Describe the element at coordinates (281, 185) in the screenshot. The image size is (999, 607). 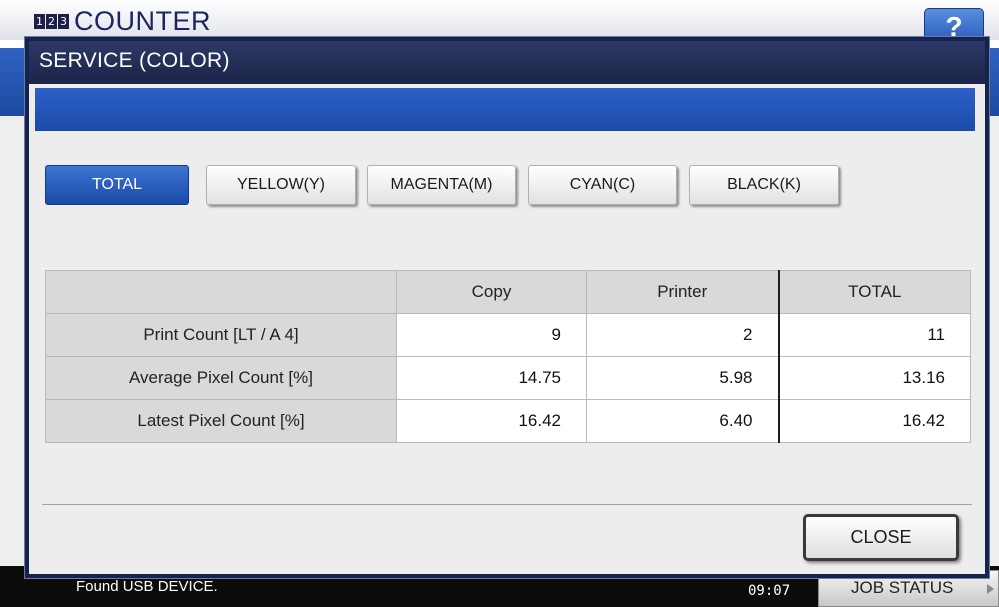
I see `tab-yellow: YELLOW(Y)` at that location.